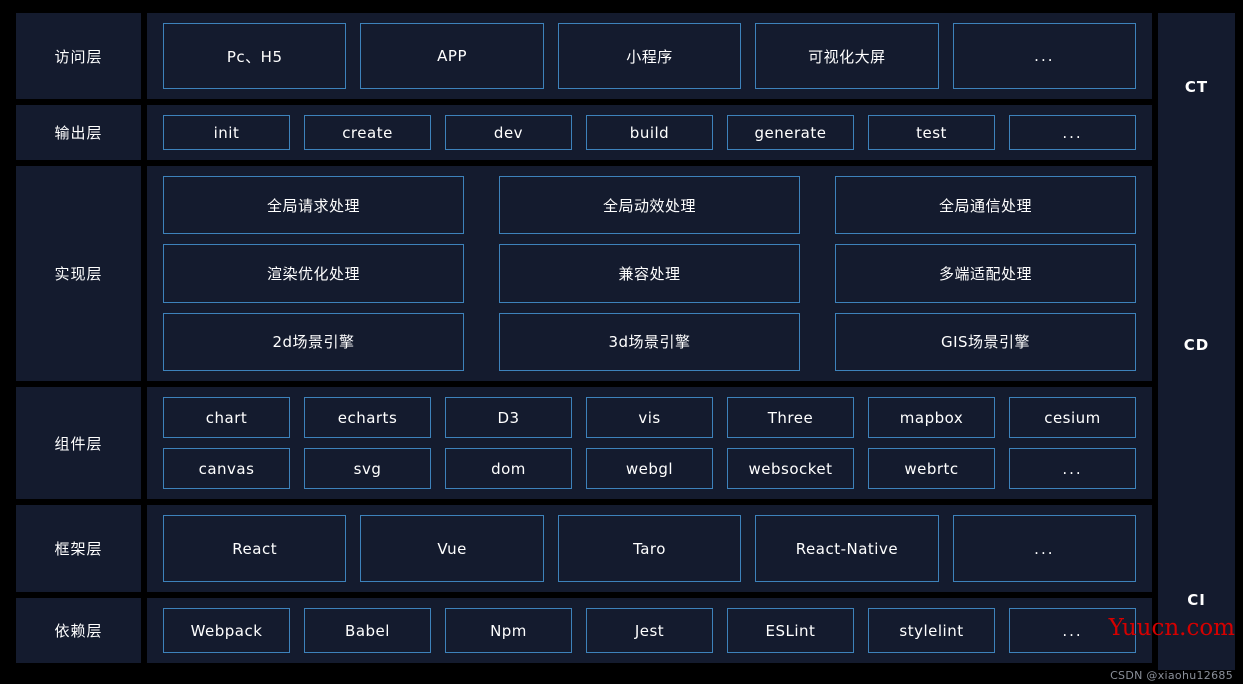 The height and width of the screenshot is (684, 1243). I want to click on node-item: Three, so click(790, 417).